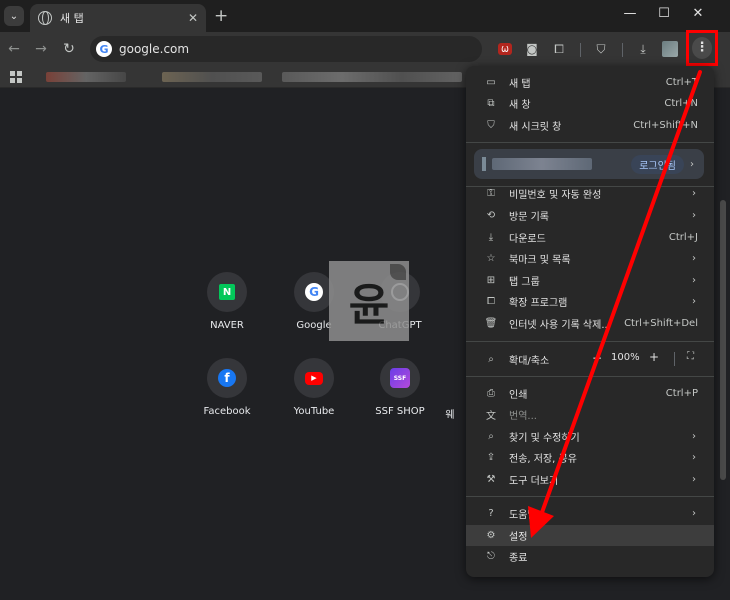 This screenshot has height=600, width=730. I want to click on translate-icon: ⽂, so click(491, 416).